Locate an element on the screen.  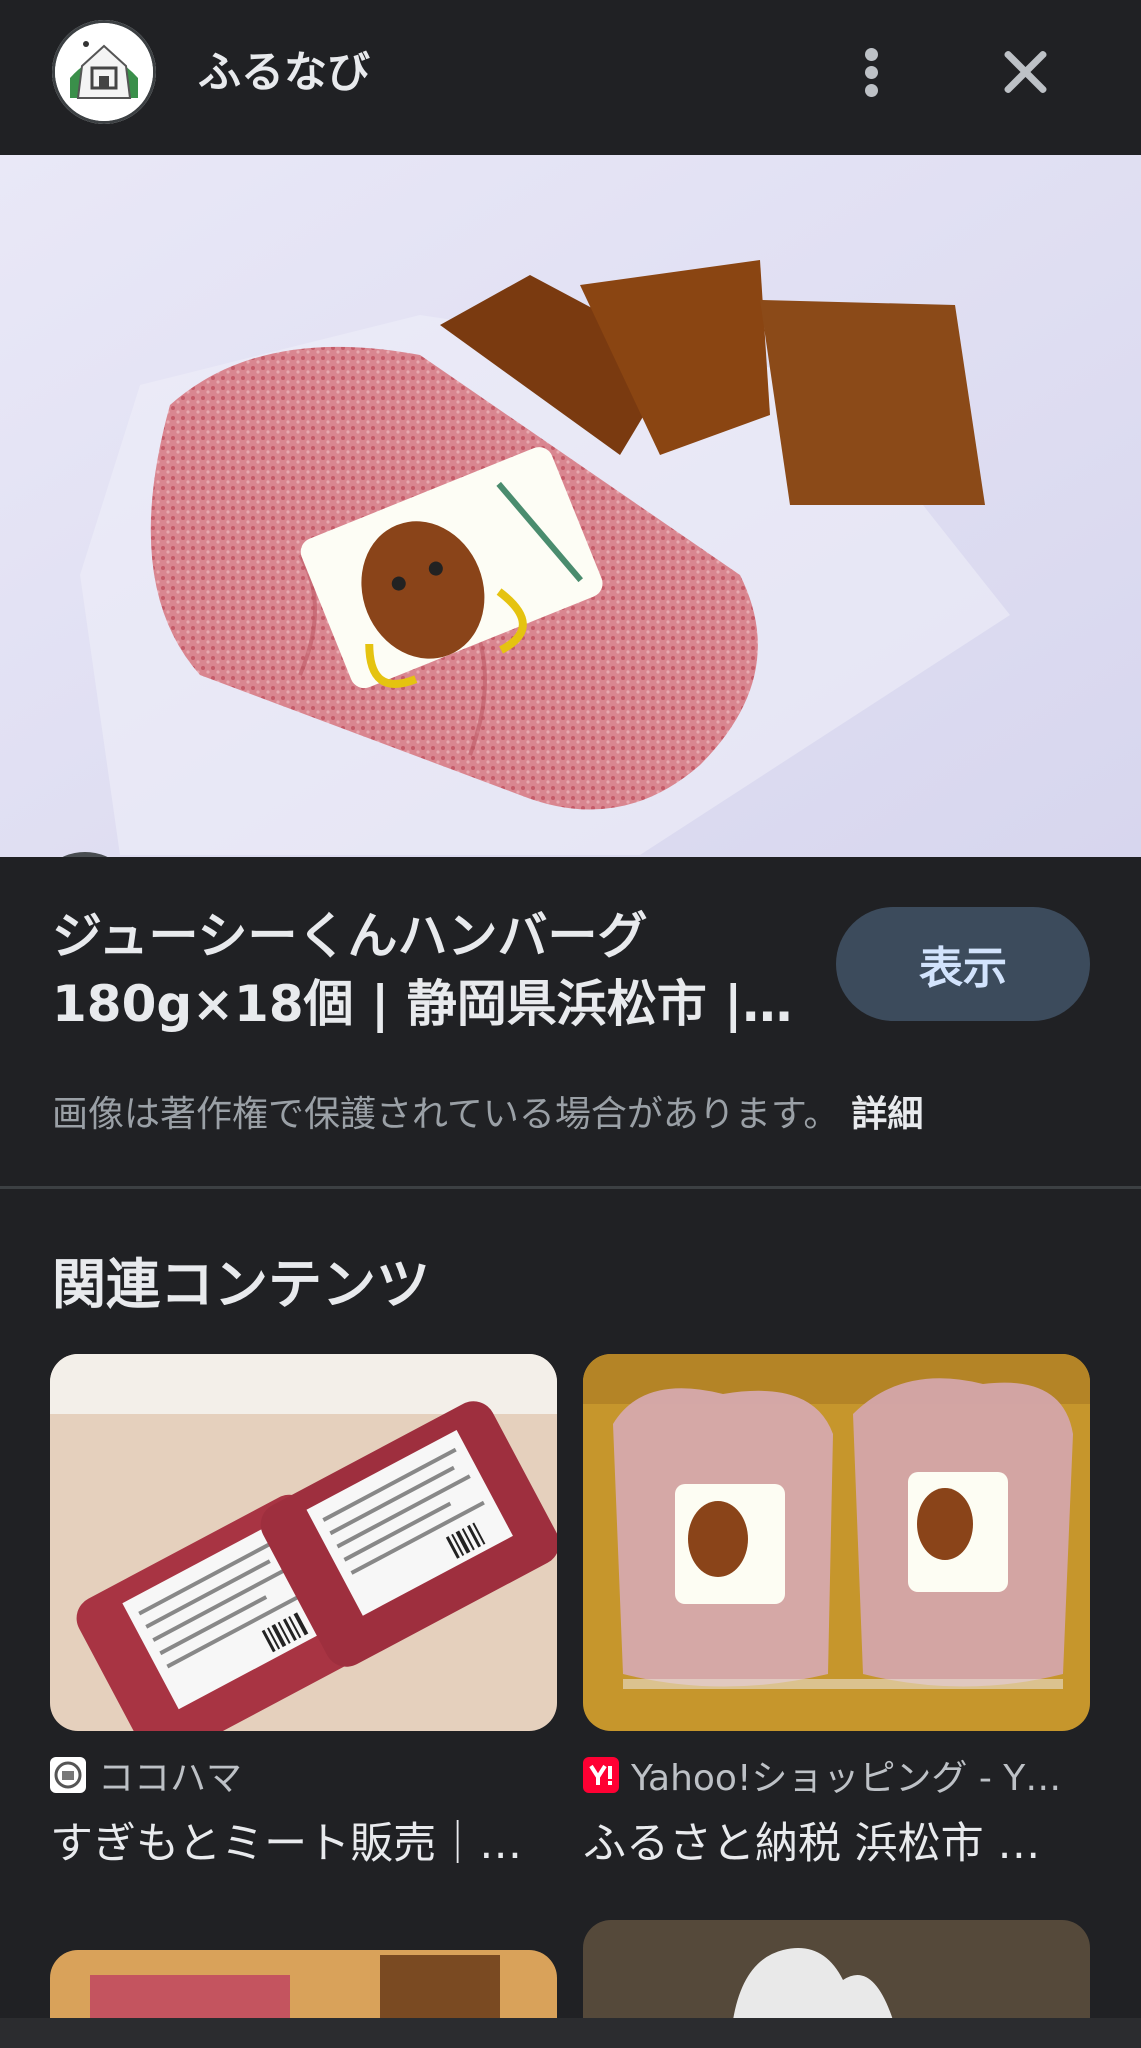
related-heading: 関連コンテンツ is located at coordinates (241, 1284).